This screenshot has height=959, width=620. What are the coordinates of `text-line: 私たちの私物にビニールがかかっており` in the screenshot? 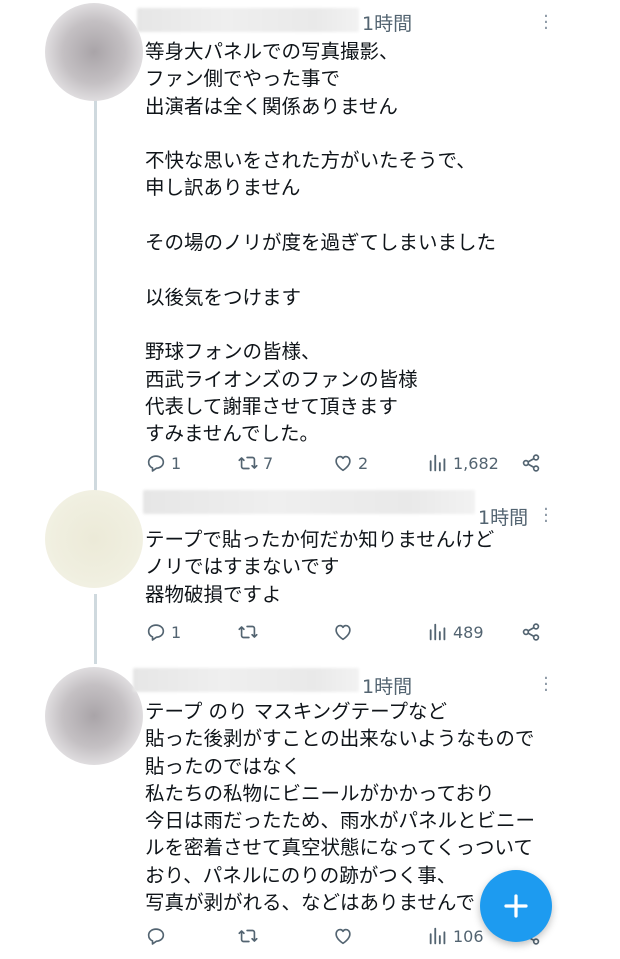 It's located at (320, 793).